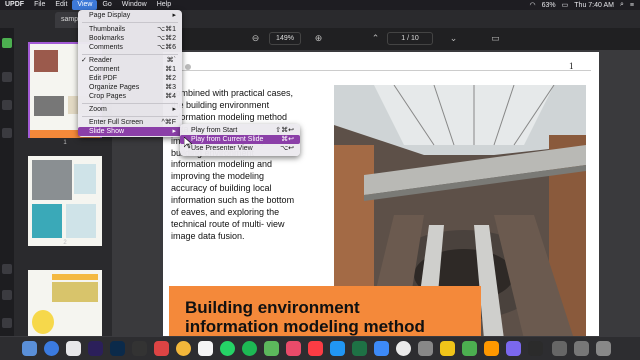  I want to click on page-indicator: 1 / 10, so click(410, 38).